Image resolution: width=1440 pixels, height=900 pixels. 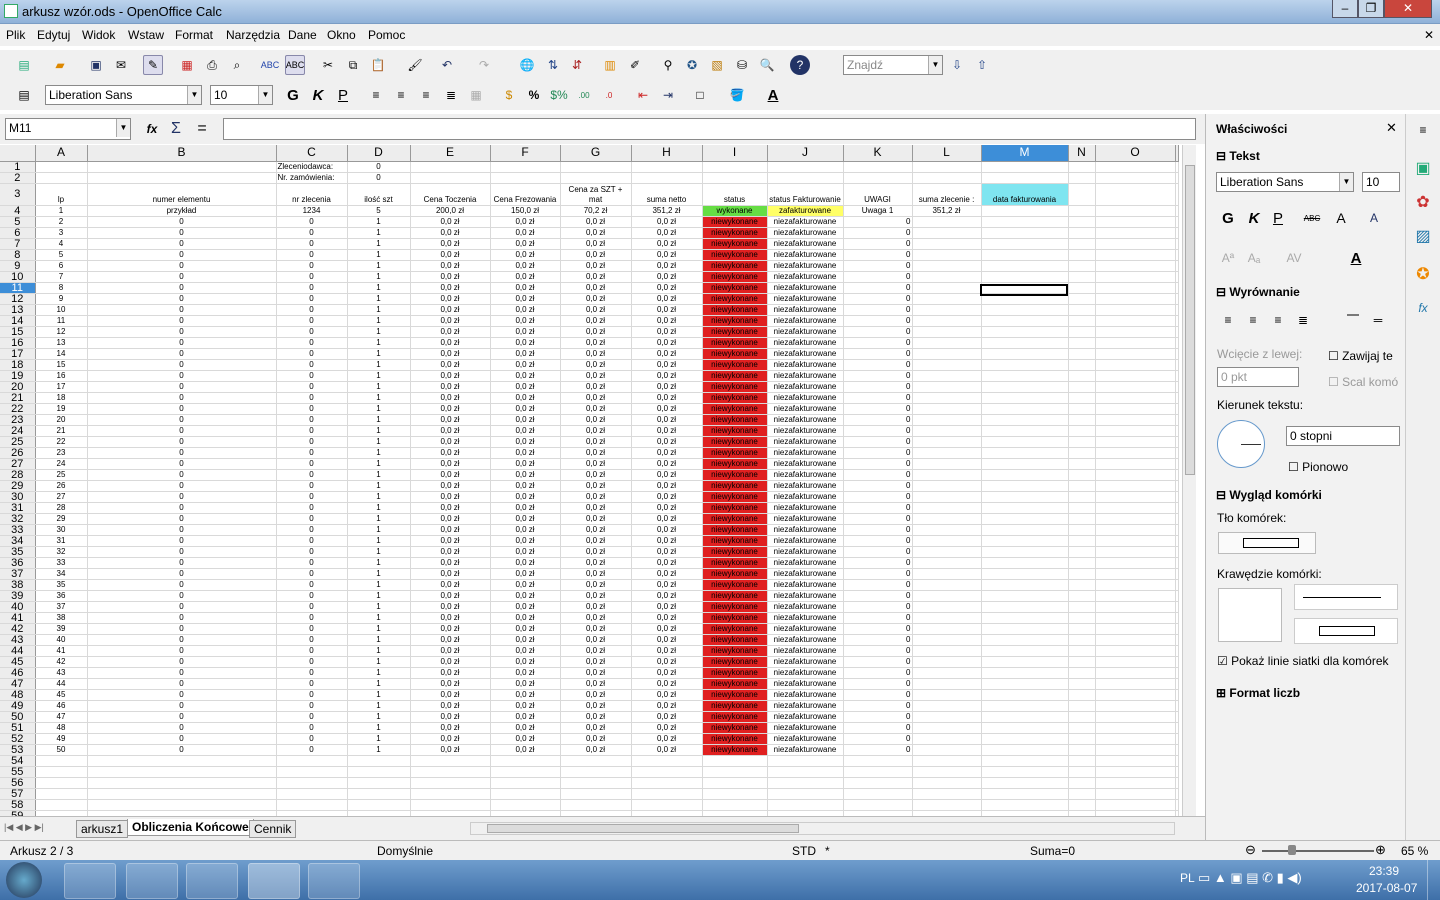 What do you see at coordinates (947, 167) in the screenshot?
I see `cell-L1` at bounding box center [947, 167].